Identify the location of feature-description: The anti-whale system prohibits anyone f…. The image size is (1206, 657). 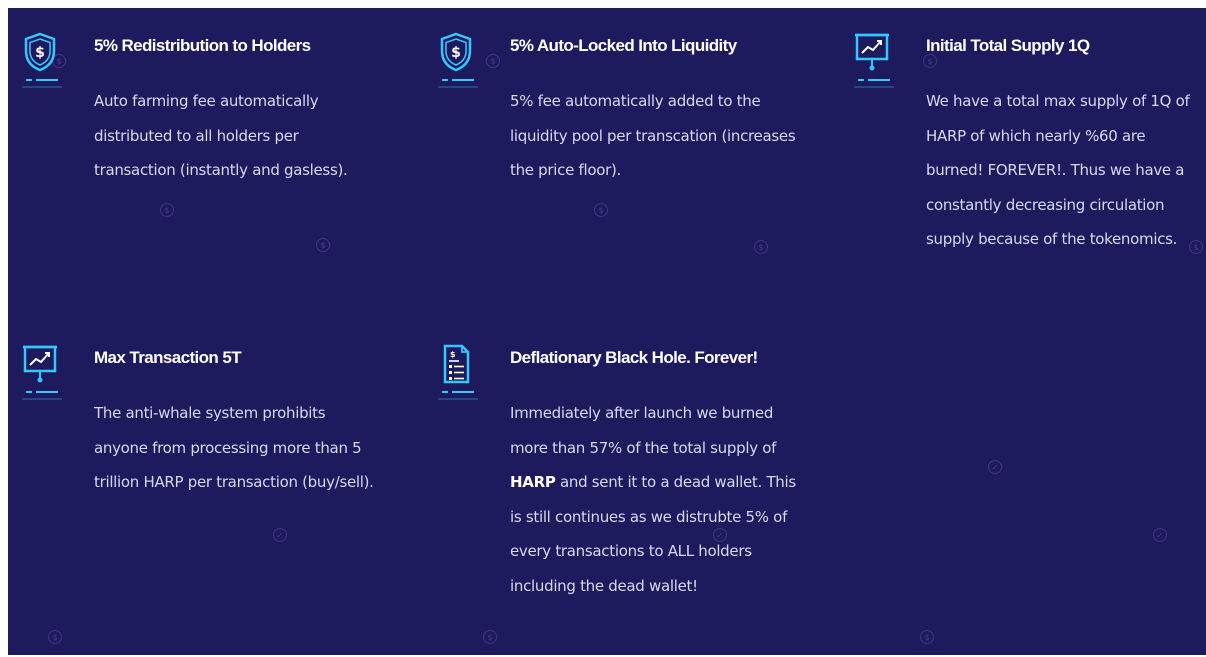
(234, 447).